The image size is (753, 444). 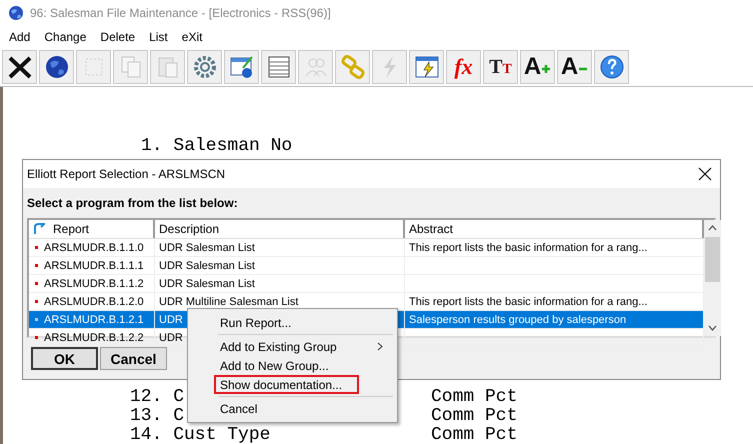 What do you see at coordinates (157, 416) in the screenshot?
I see `field-label: 13. C` at bounding box center [157, 416].